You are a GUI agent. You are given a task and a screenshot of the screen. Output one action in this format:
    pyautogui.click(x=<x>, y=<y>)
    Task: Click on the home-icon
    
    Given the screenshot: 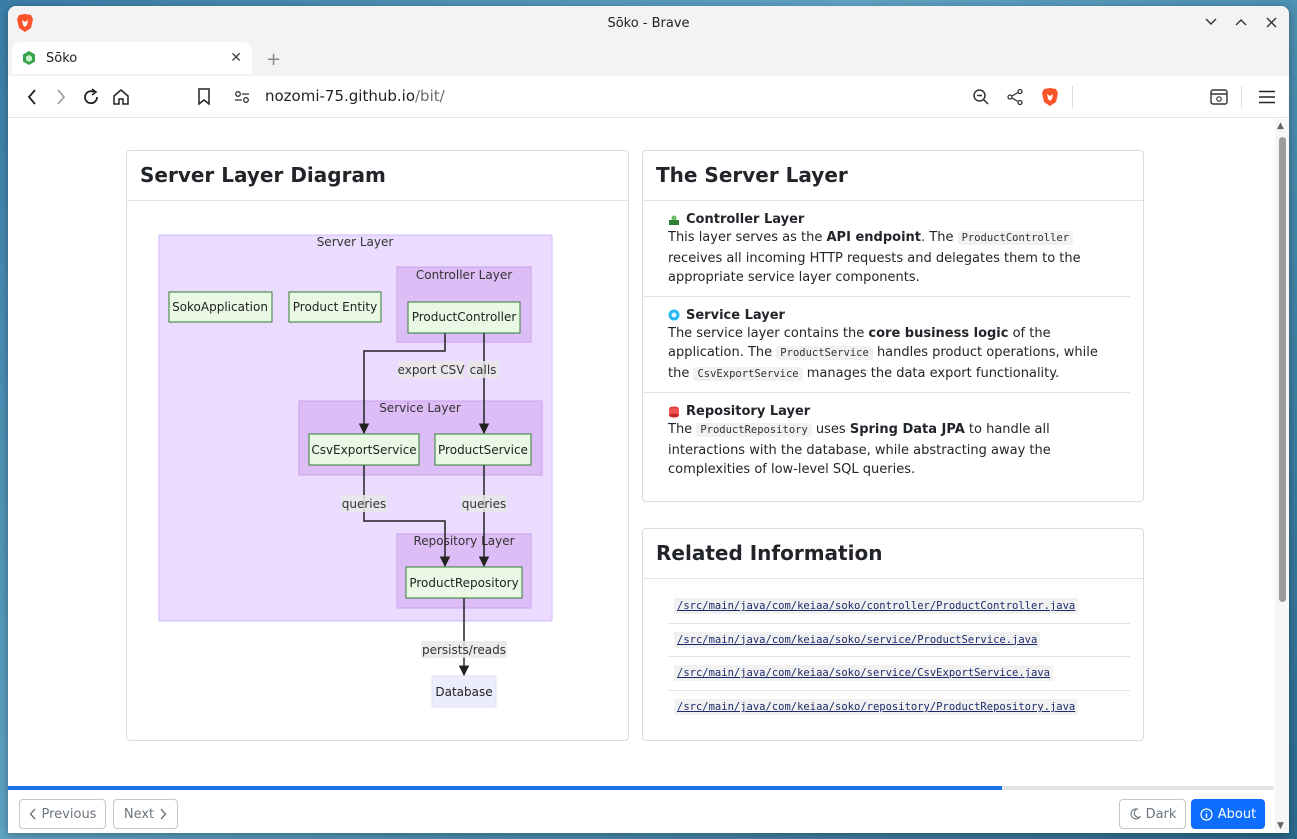 What is the action you would take?
    pyautogui.click(x=121, y=97)
    